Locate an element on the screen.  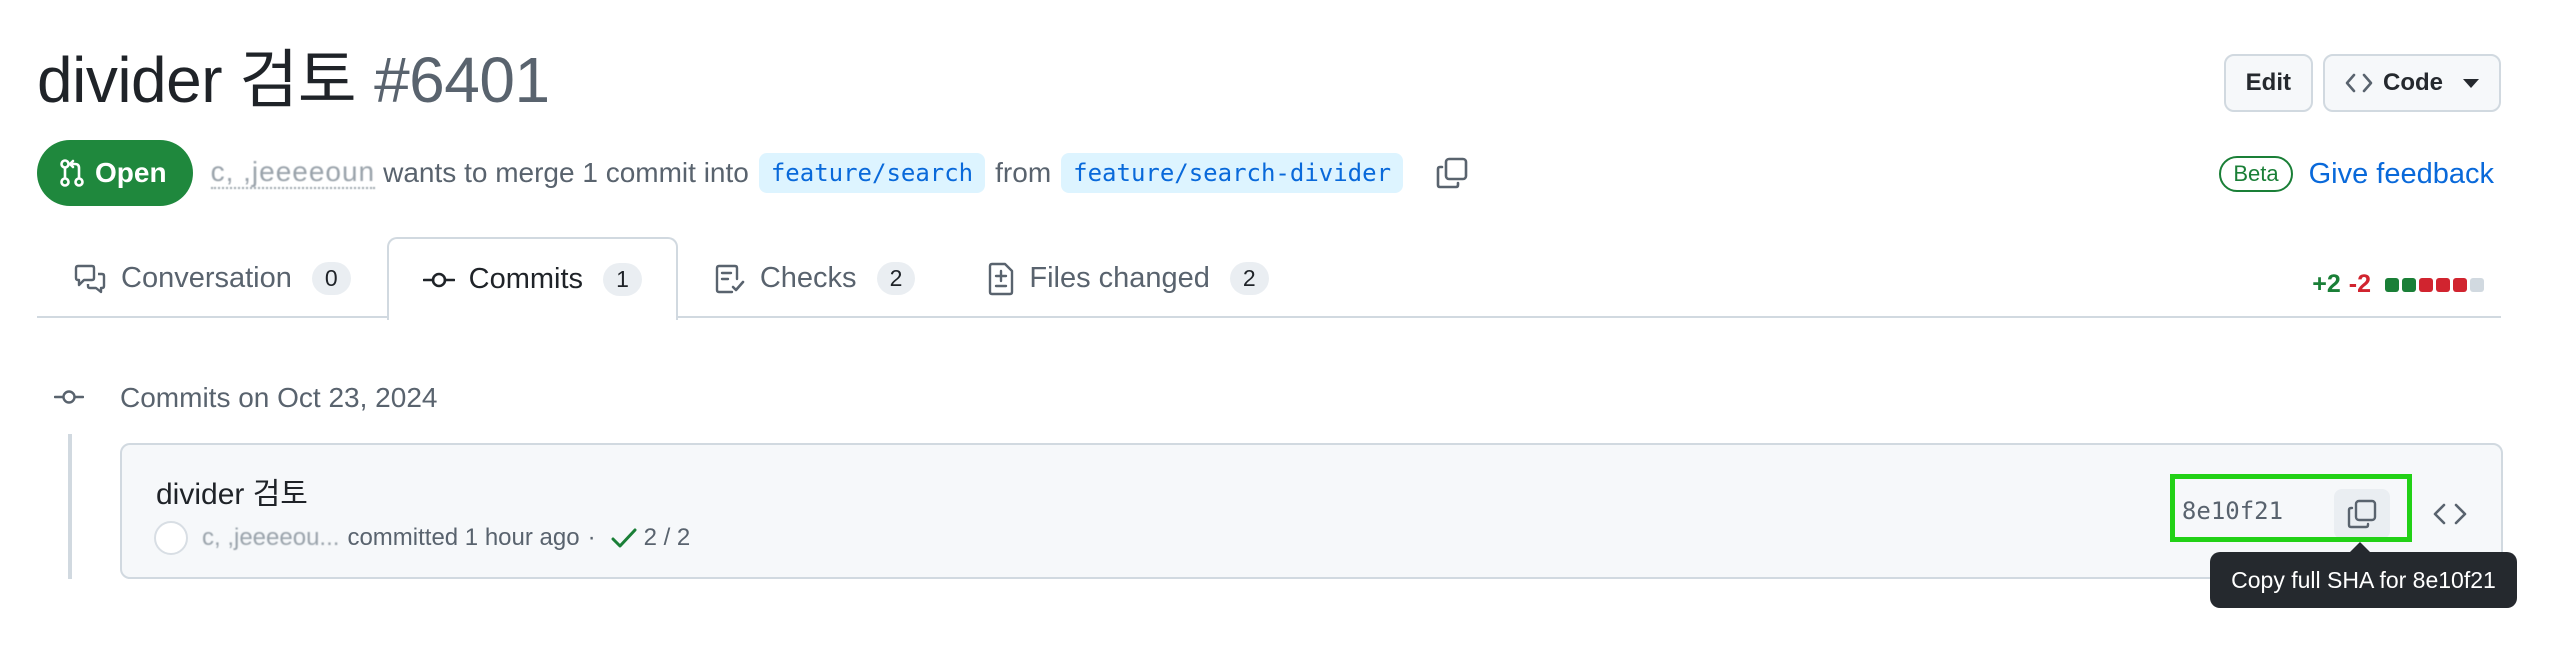
head-branch: feature/search-divider is located at coordinates (1232, 173).